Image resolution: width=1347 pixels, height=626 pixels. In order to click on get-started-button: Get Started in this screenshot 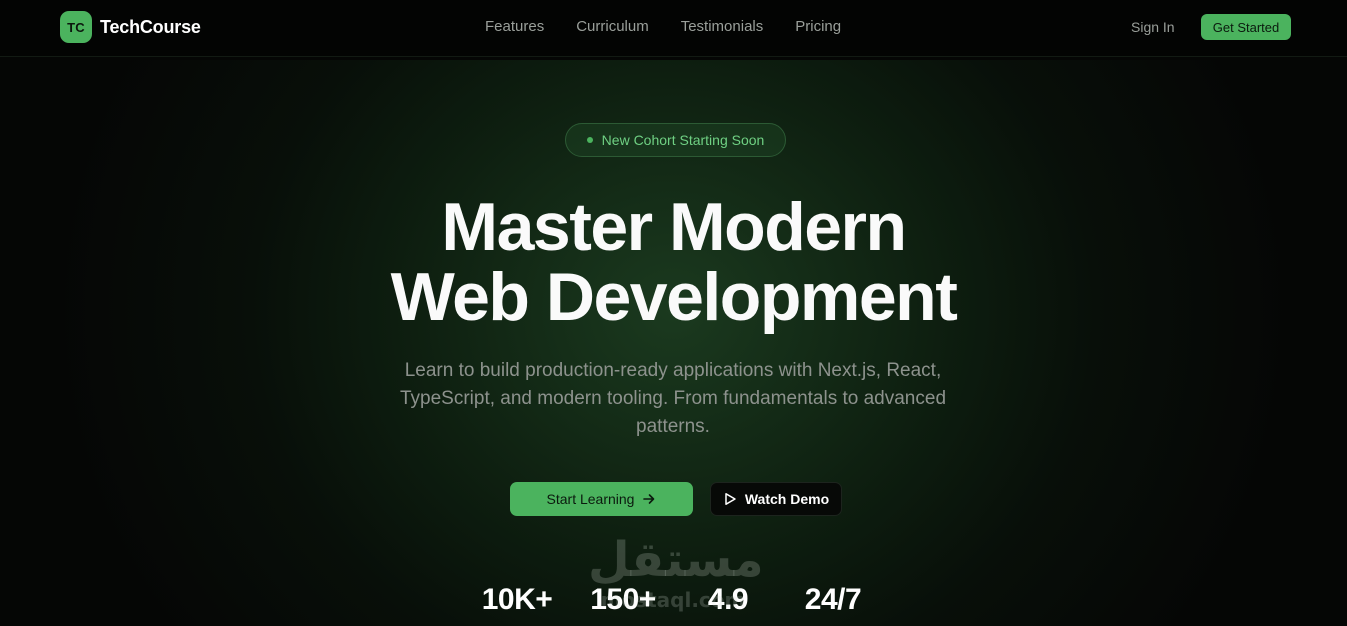, I will do `click(1246, 27)`.